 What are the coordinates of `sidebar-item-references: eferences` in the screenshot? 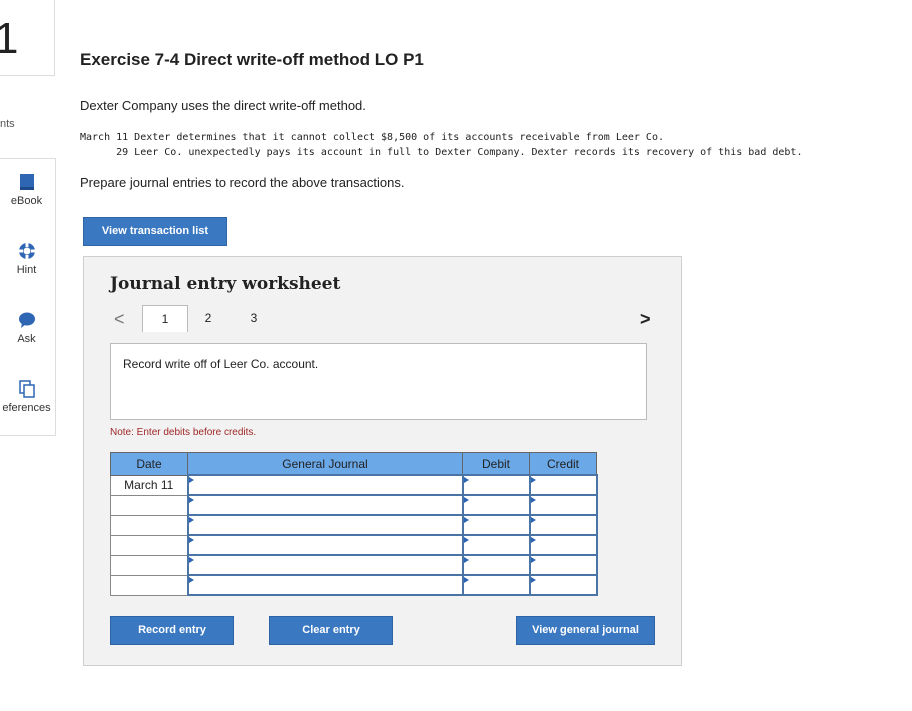 It's located at (27, 407).